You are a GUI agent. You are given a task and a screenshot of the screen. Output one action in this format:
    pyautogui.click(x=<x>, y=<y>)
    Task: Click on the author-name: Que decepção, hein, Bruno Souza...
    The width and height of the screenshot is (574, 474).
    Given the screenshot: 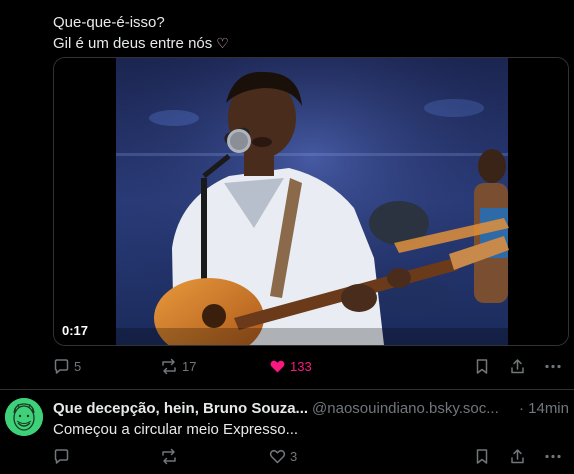 What is the action you would take?
    pyautogui.click(x=180, y=408)
    